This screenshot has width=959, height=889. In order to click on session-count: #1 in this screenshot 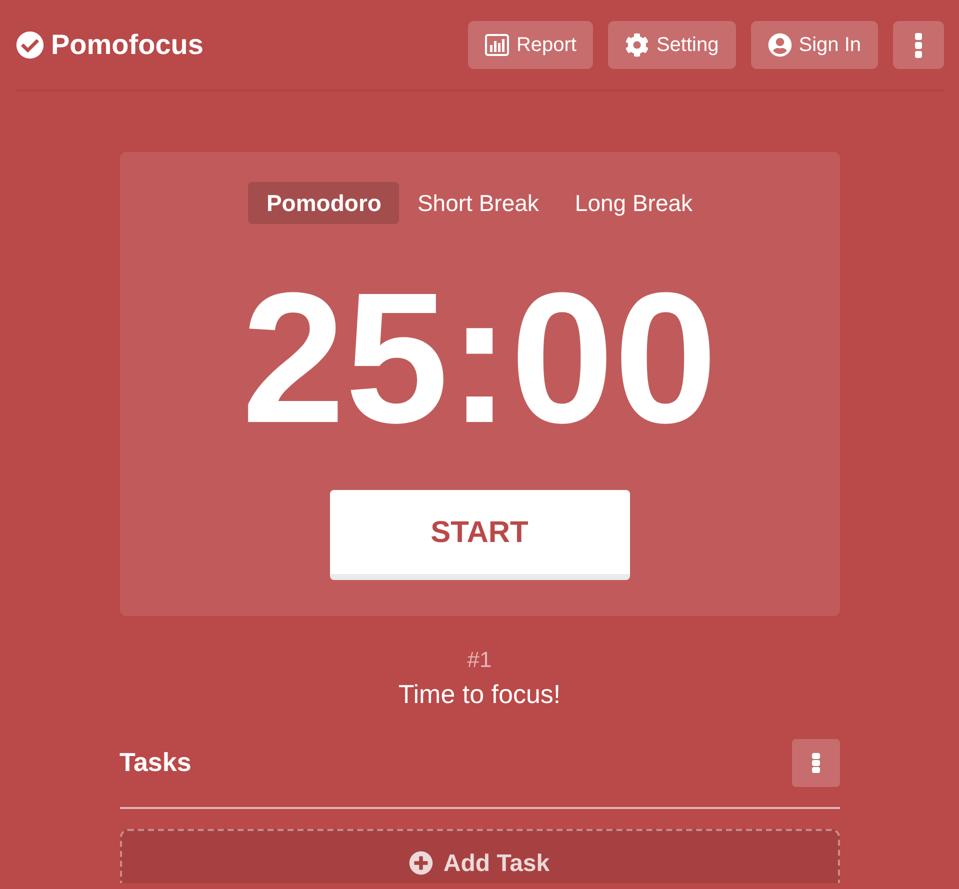, I will do `click(479, 660)`.